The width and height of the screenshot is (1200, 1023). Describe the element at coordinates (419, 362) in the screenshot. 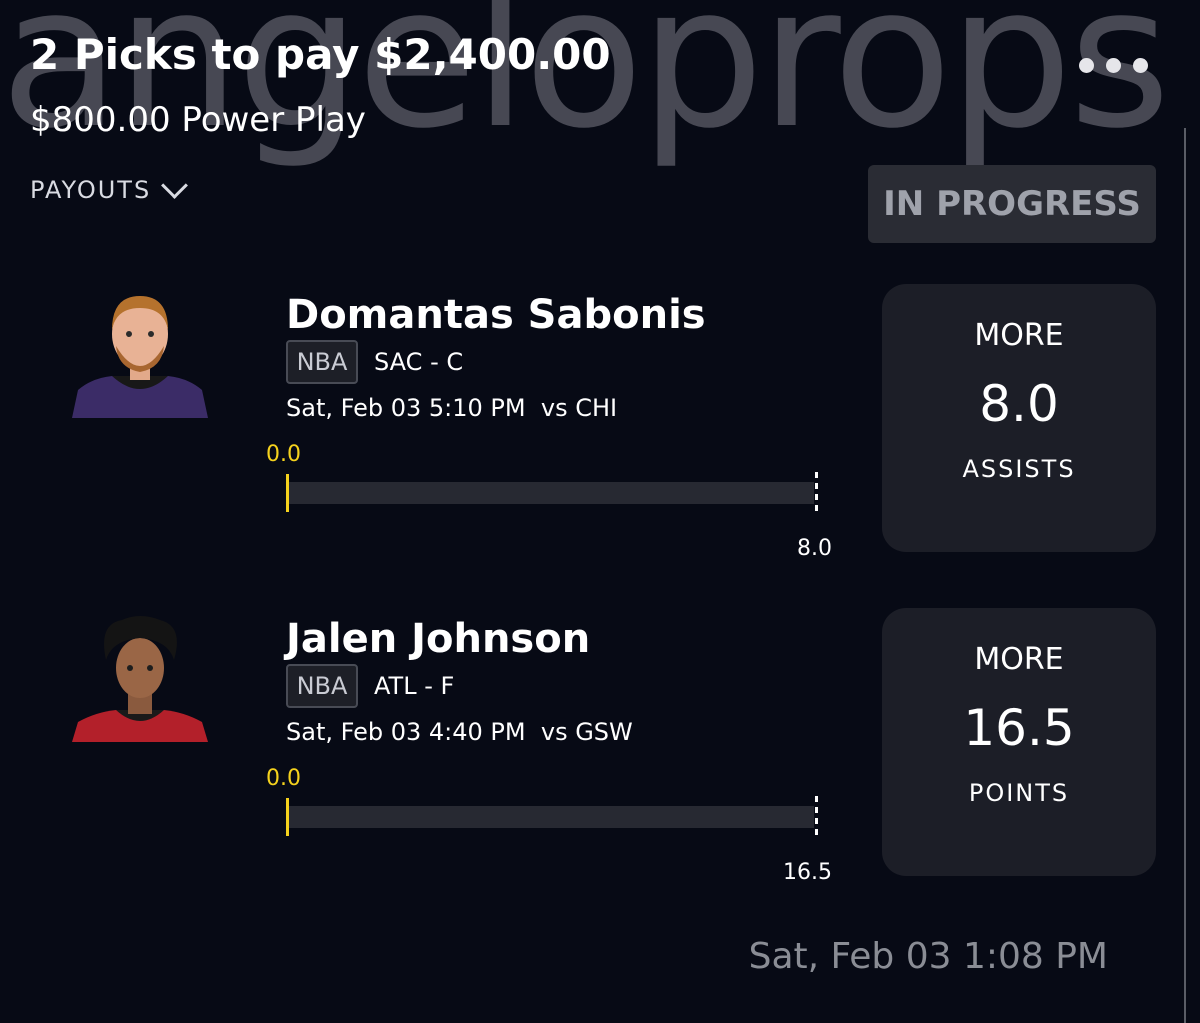

I see `team-position: SAC - C` at that location.